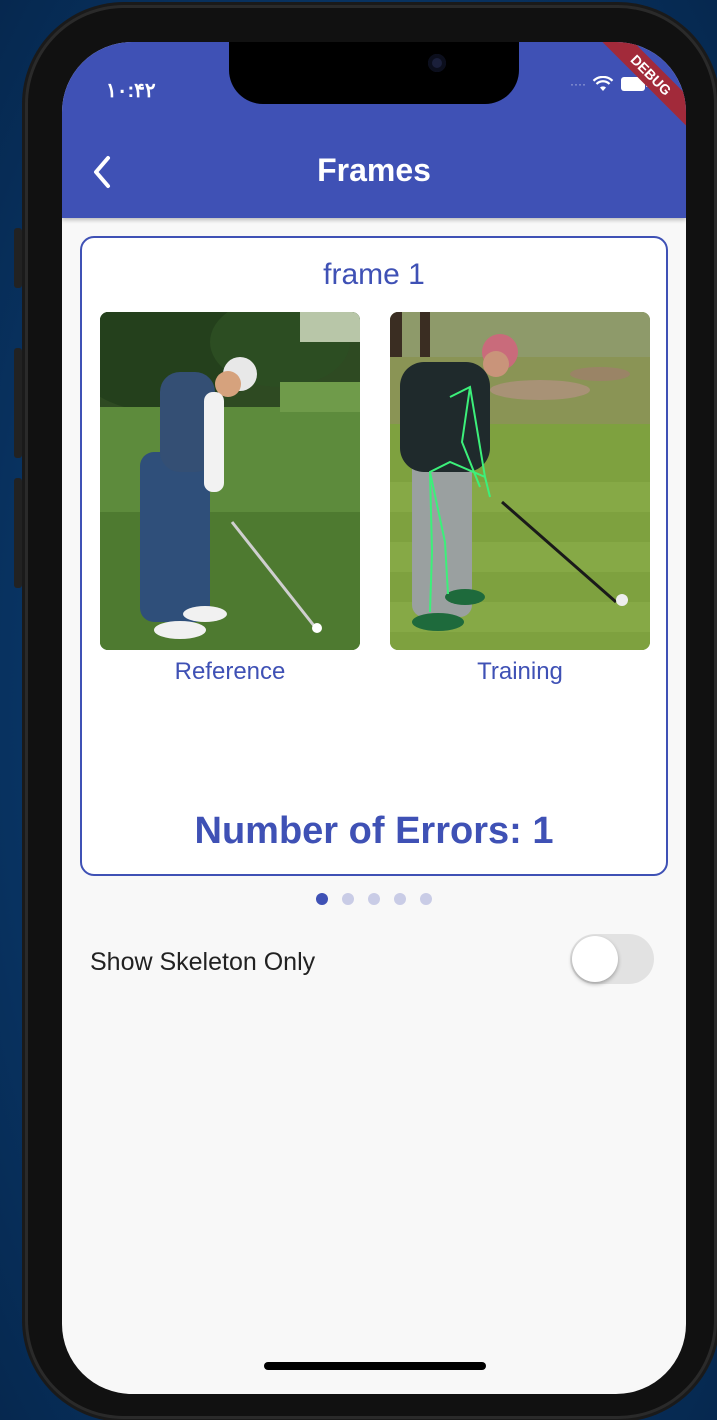 The image size is (717, 1420). I want to click on switch-knob, so click(595, 959).